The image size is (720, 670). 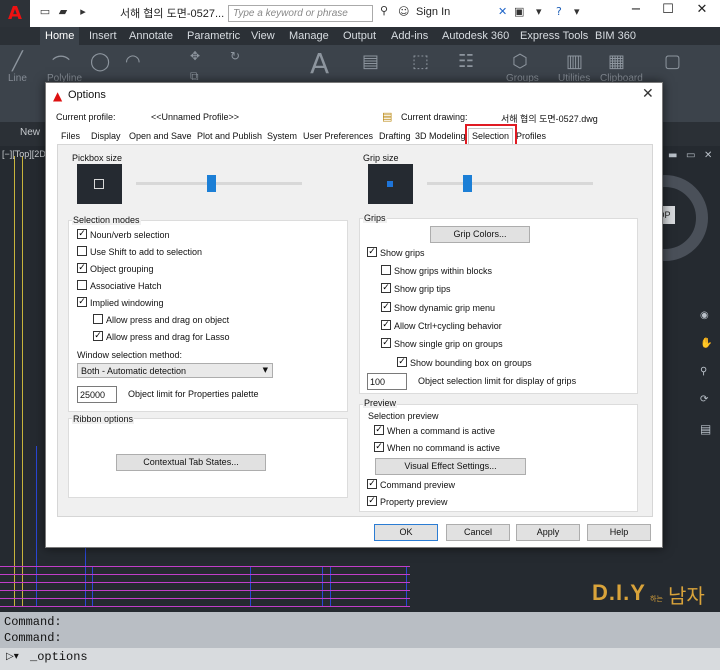 I want to click on ok-button: OK, so click(x=406, y=532).